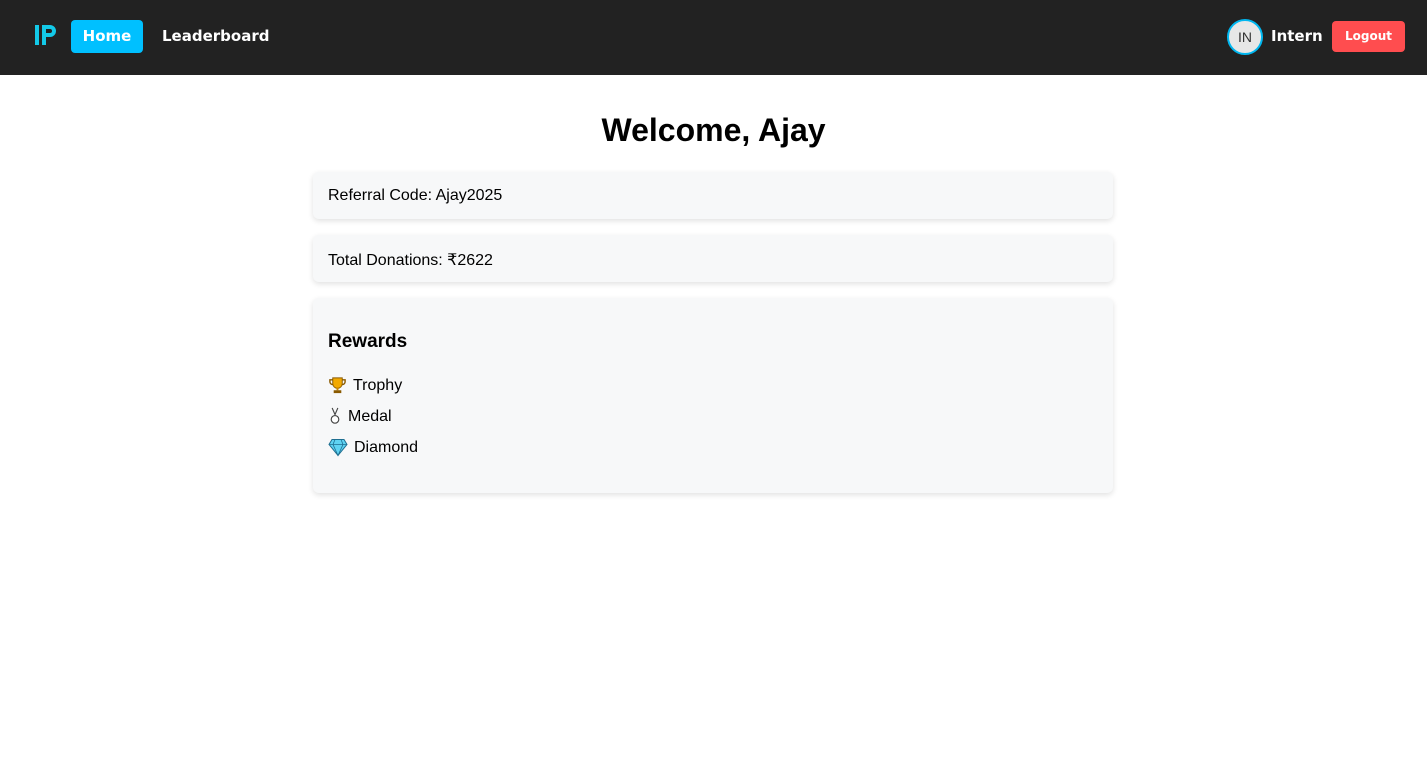  What do you see at coordinates (338, 448) in the screenshot?
I see `diamond-icon` at bounding box center [338, 448].